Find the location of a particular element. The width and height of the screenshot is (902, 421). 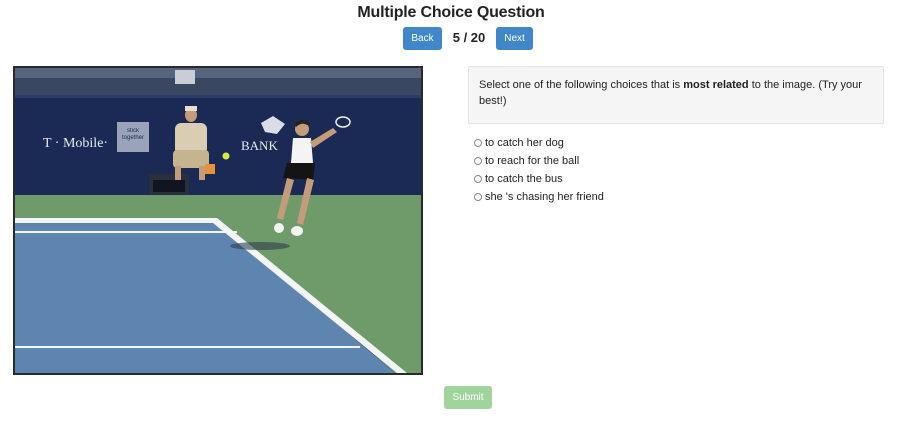

question-counter: 5 / 20 is located at coordinates (469, 37).